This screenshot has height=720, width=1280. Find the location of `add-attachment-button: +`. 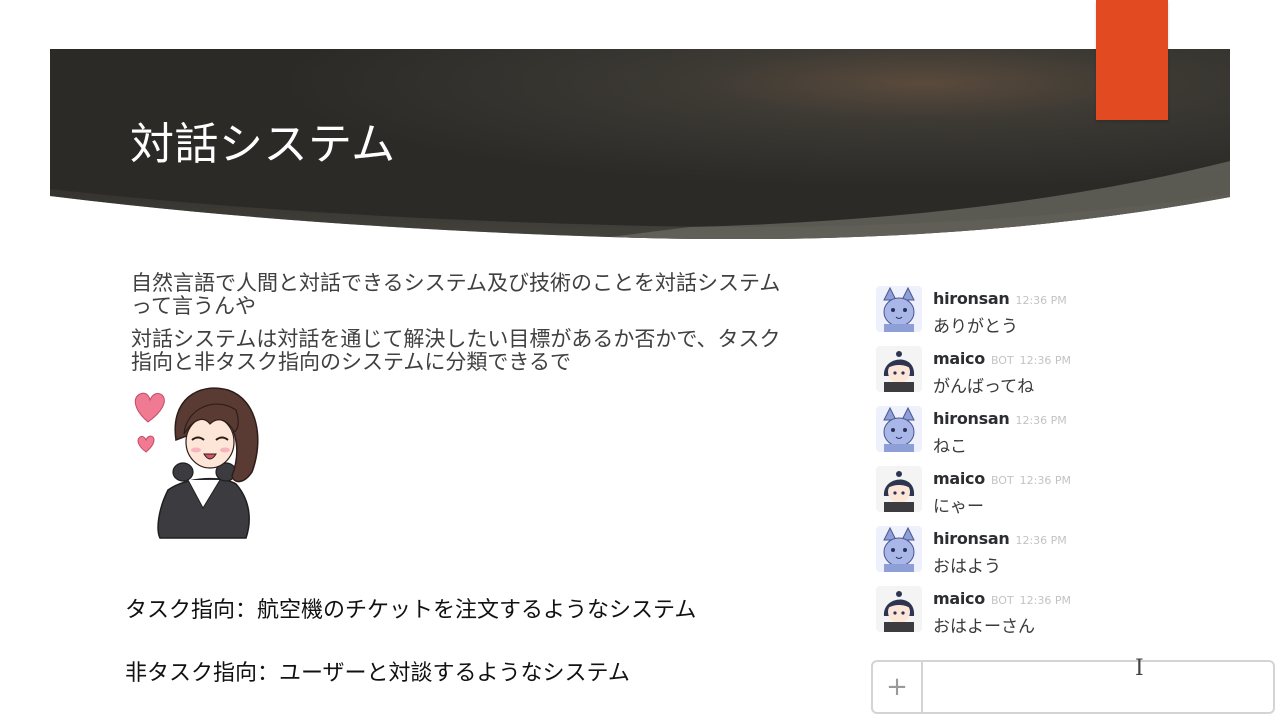

add-attachment-button: + is located at coordinates (898, 687).